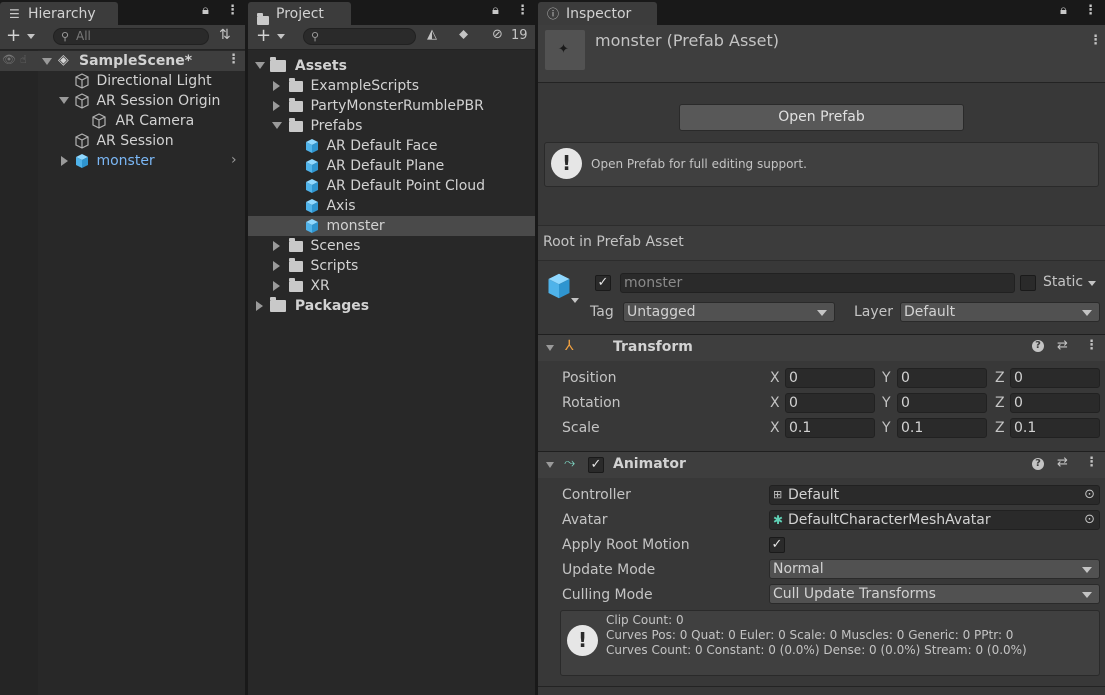  What do you see at coordinates (323, 266) in the screenshot?
I see `folder-scripts: Scripts` at bounding box center [323, 266].